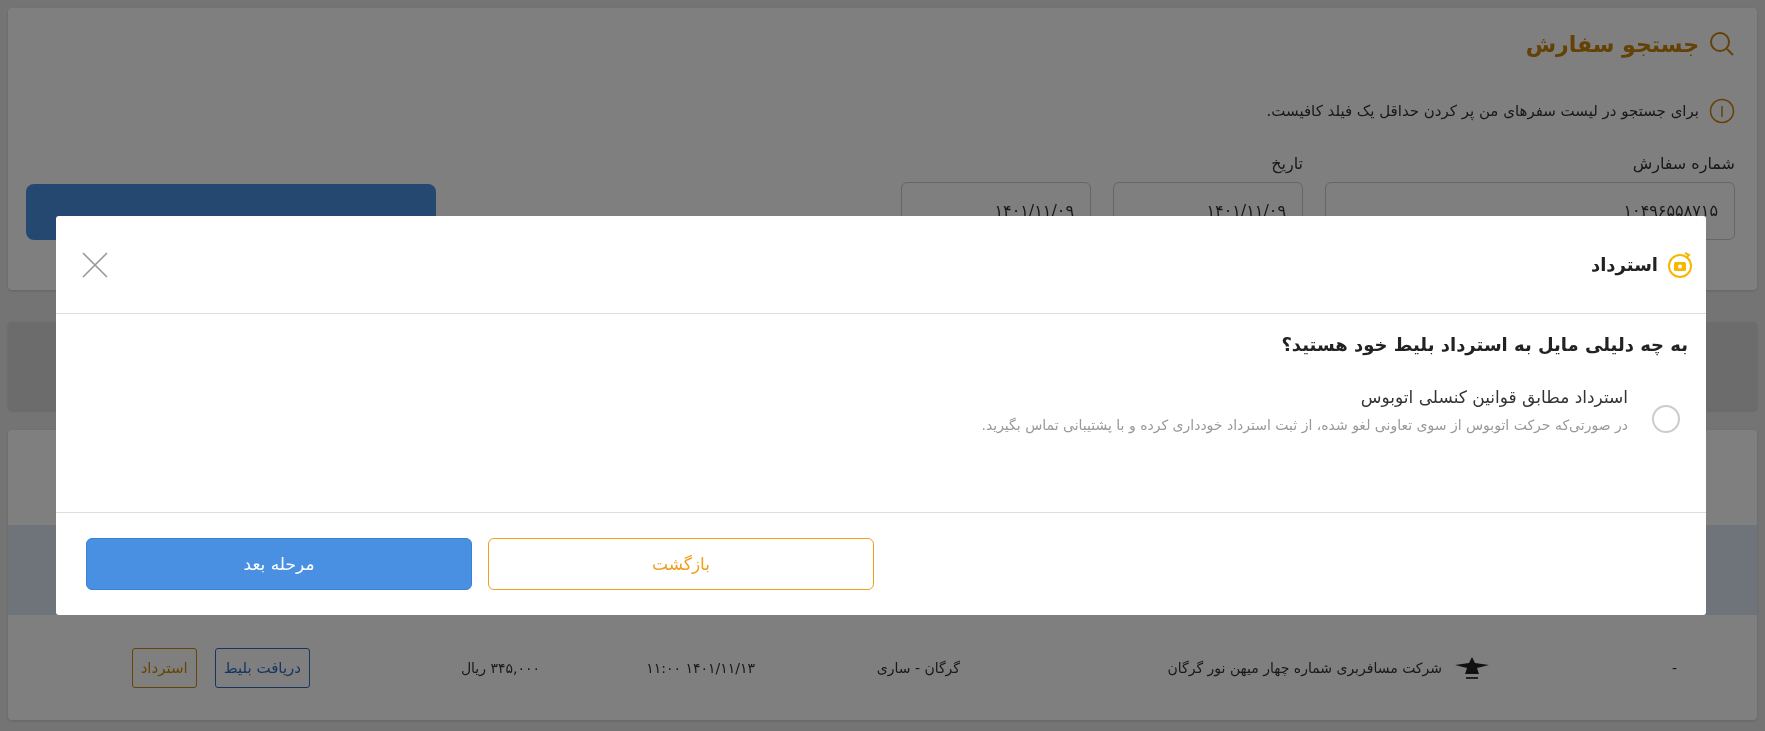  I want to click on price-text: ۳۴۵,۰۰۰ ریال, so click(500, 667).